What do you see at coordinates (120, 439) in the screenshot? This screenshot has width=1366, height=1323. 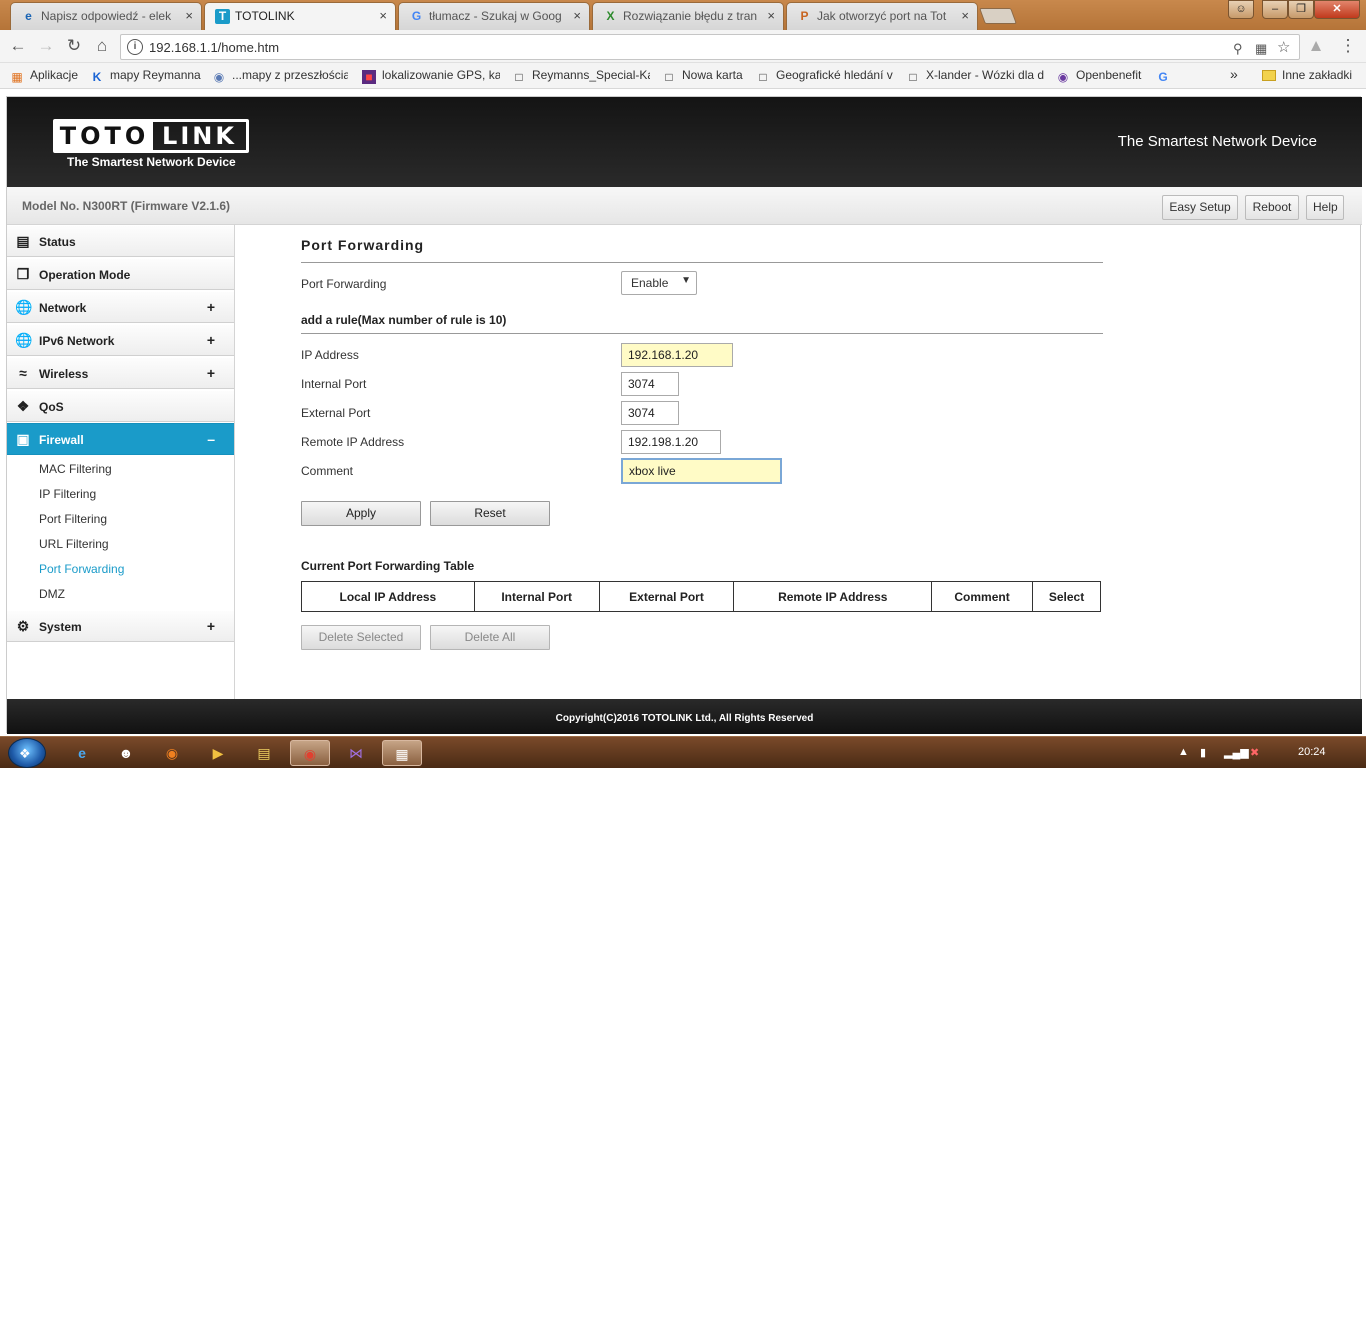 I see `sidebar-item-firewall: ▣ Firewall –` at bounding box center [120, 439].